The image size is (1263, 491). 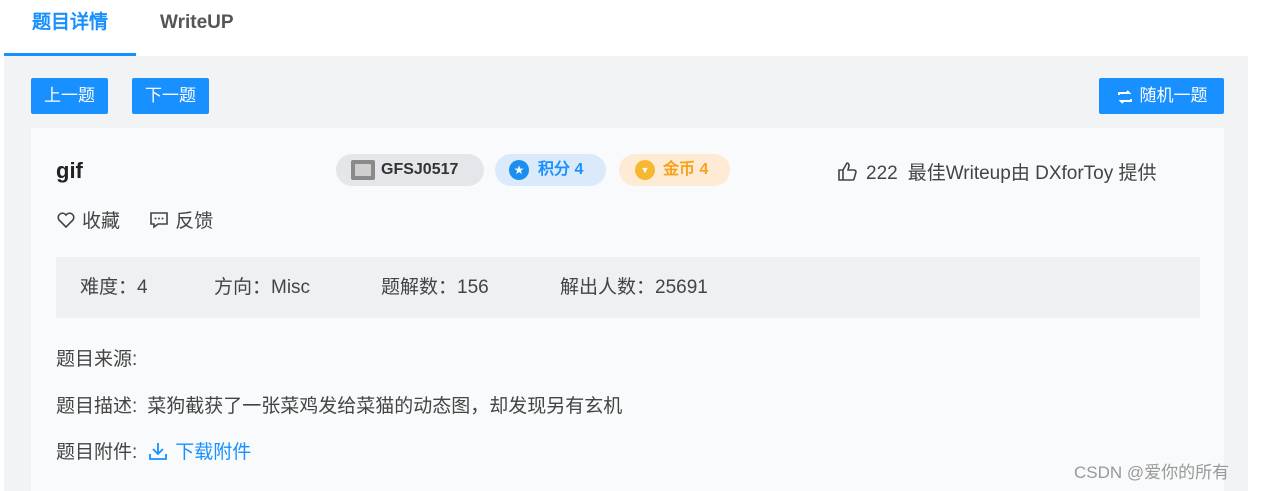 I want to click on download-icon, so click(x=161, y=452).